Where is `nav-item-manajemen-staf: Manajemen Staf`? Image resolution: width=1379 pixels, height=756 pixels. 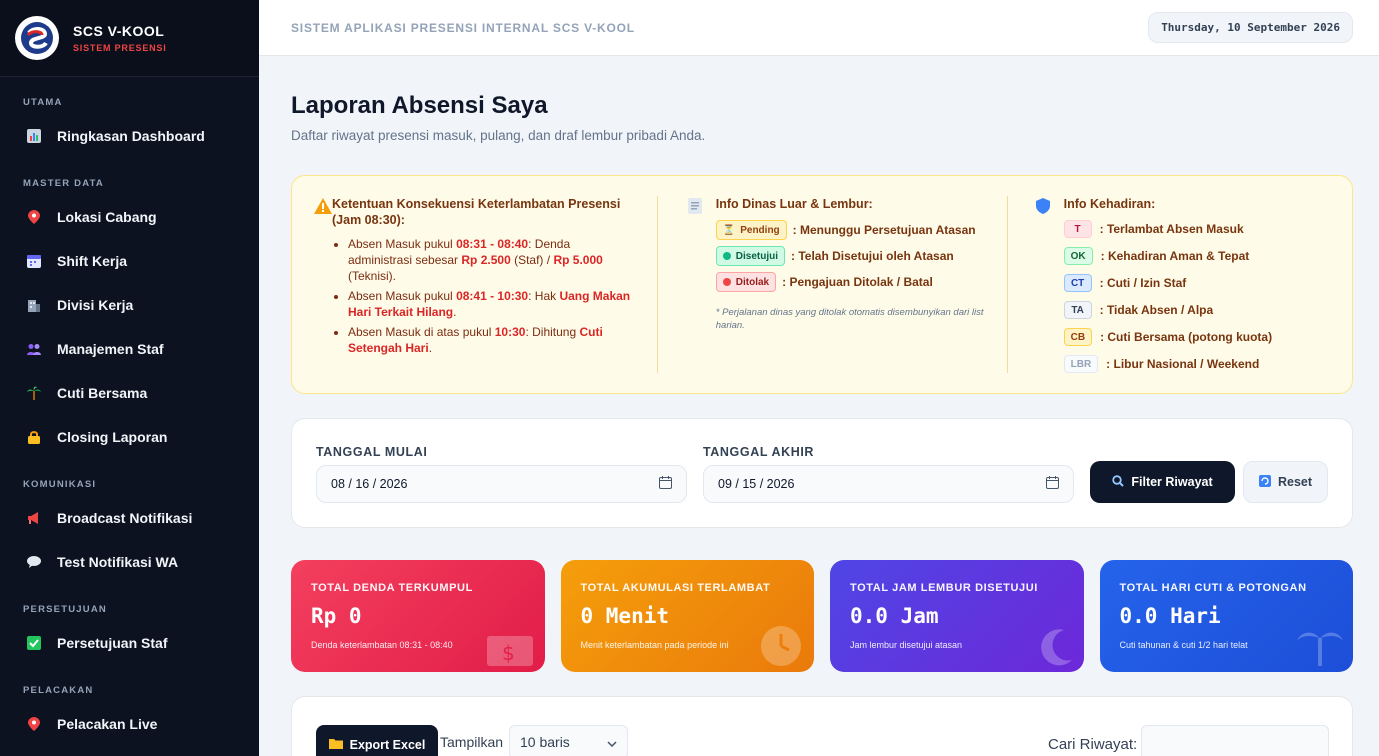
nav-item-manajemen-staf: Manajemen Staf is located at coordinates (129, 349).